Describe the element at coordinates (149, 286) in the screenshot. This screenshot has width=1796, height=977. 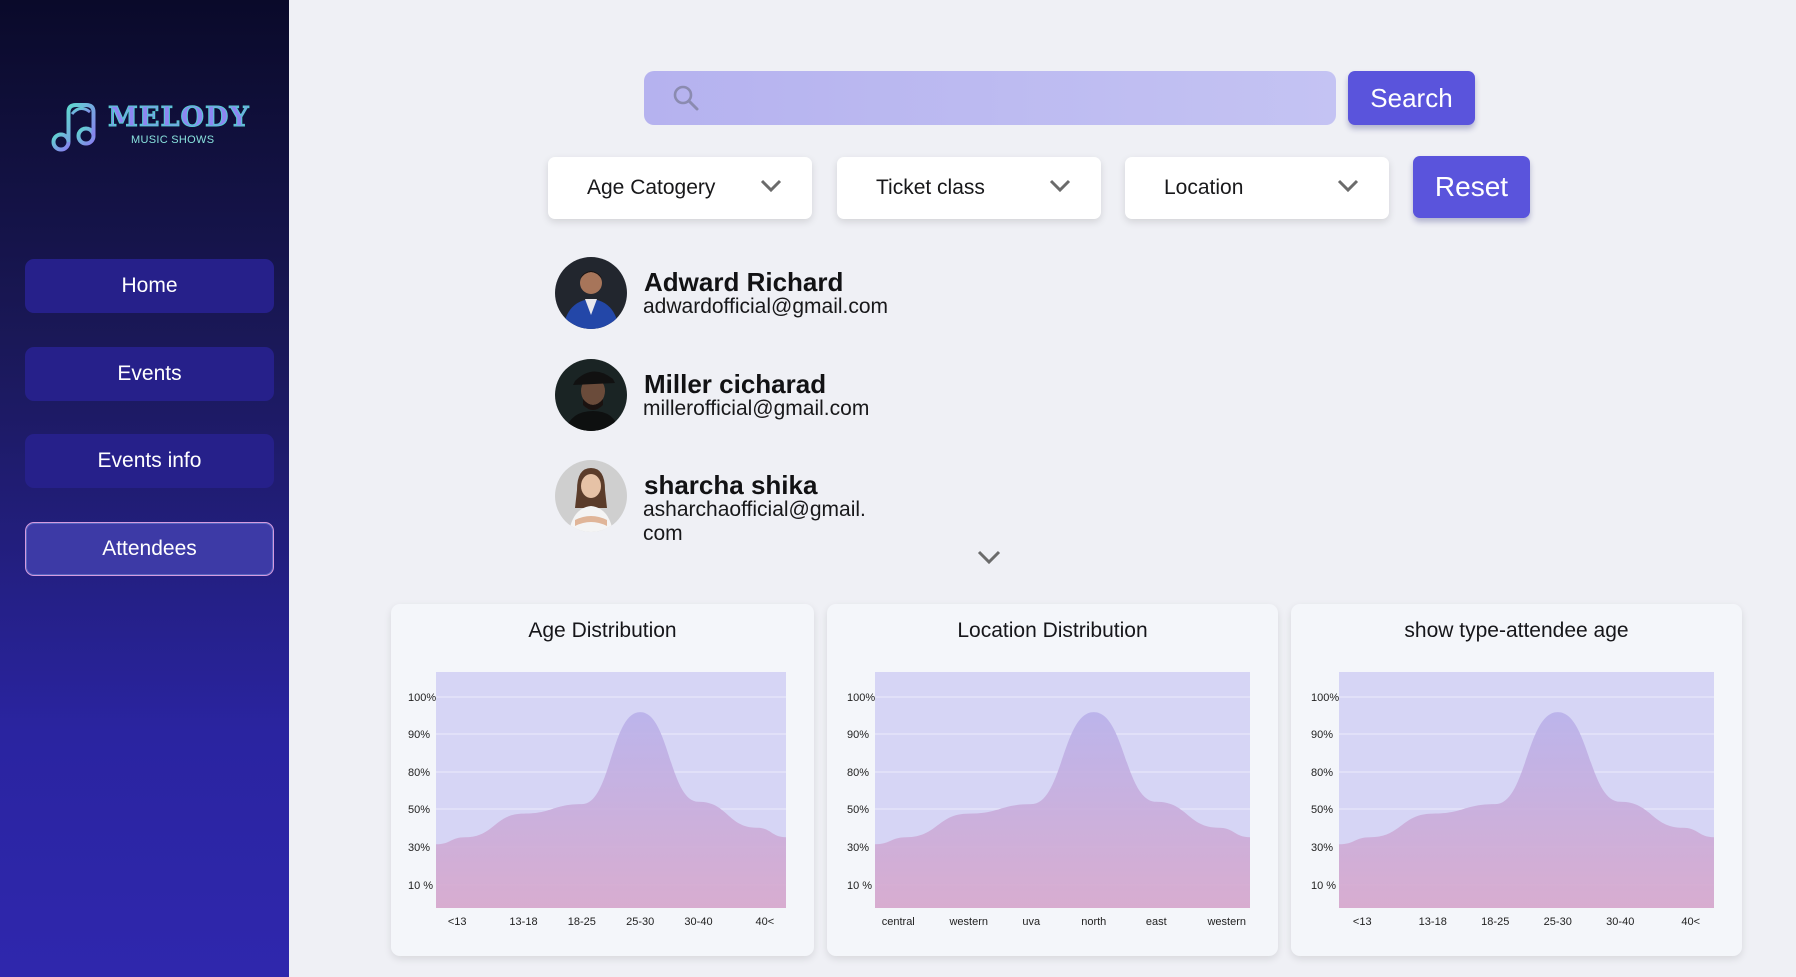
I see `sidebar-item-home: Home` at that location.